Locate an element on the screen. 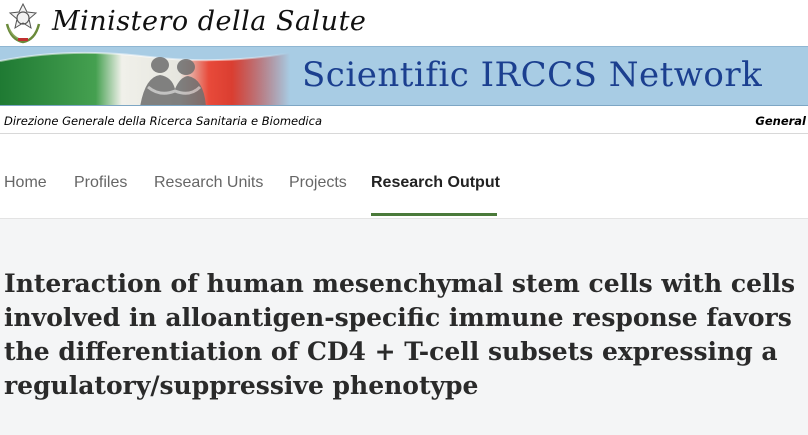 Image resolution: width=808 pixels, height=435 pixels. republic-emblem-icon is located at coordinates (23, 23).